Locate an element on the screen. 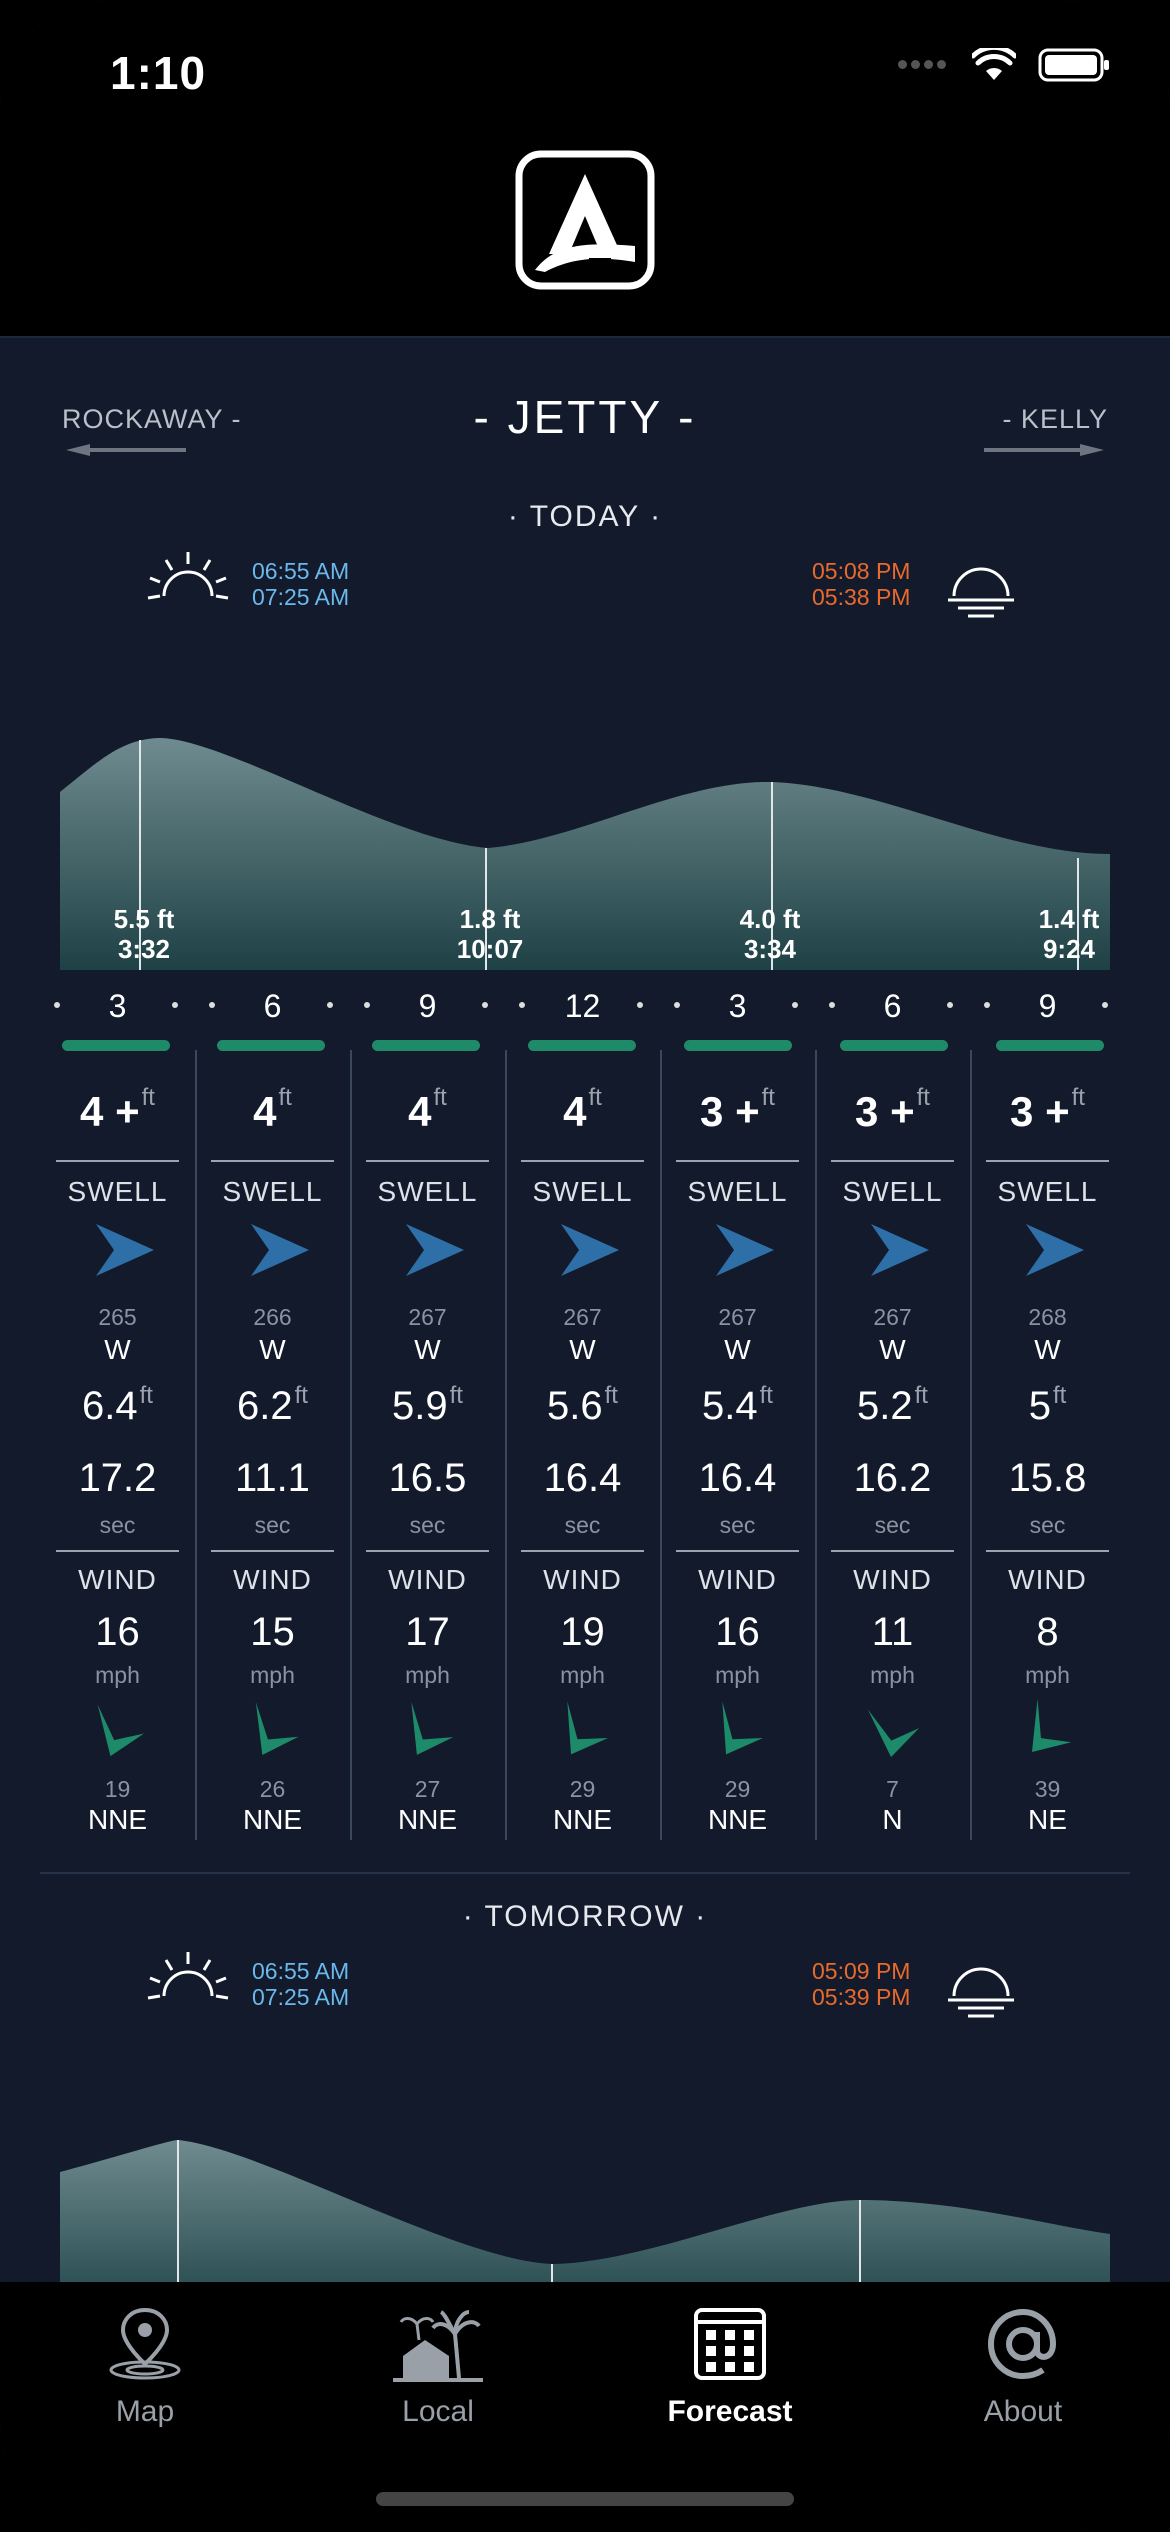 The width and height of the screenshot is (1170, 2532). swell-degrees: 267 is located at coordinates (582, 1317).